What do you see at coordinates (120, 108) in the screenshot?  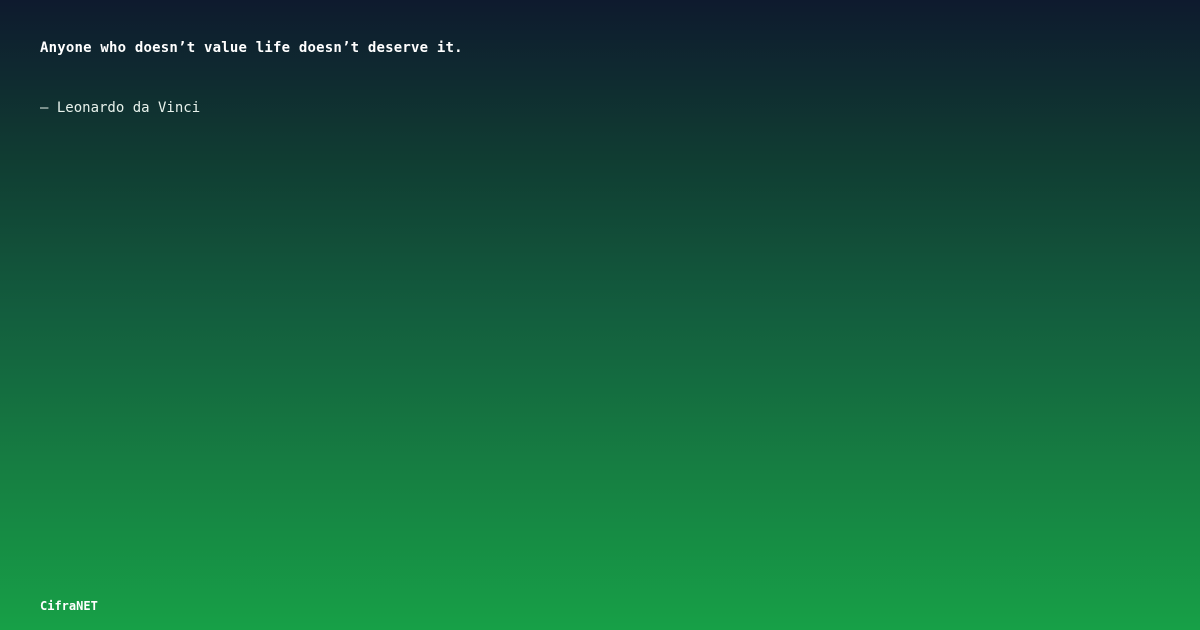 I see `quote-author: – Leonardo da Vinci` at bounding box center [120, 108].